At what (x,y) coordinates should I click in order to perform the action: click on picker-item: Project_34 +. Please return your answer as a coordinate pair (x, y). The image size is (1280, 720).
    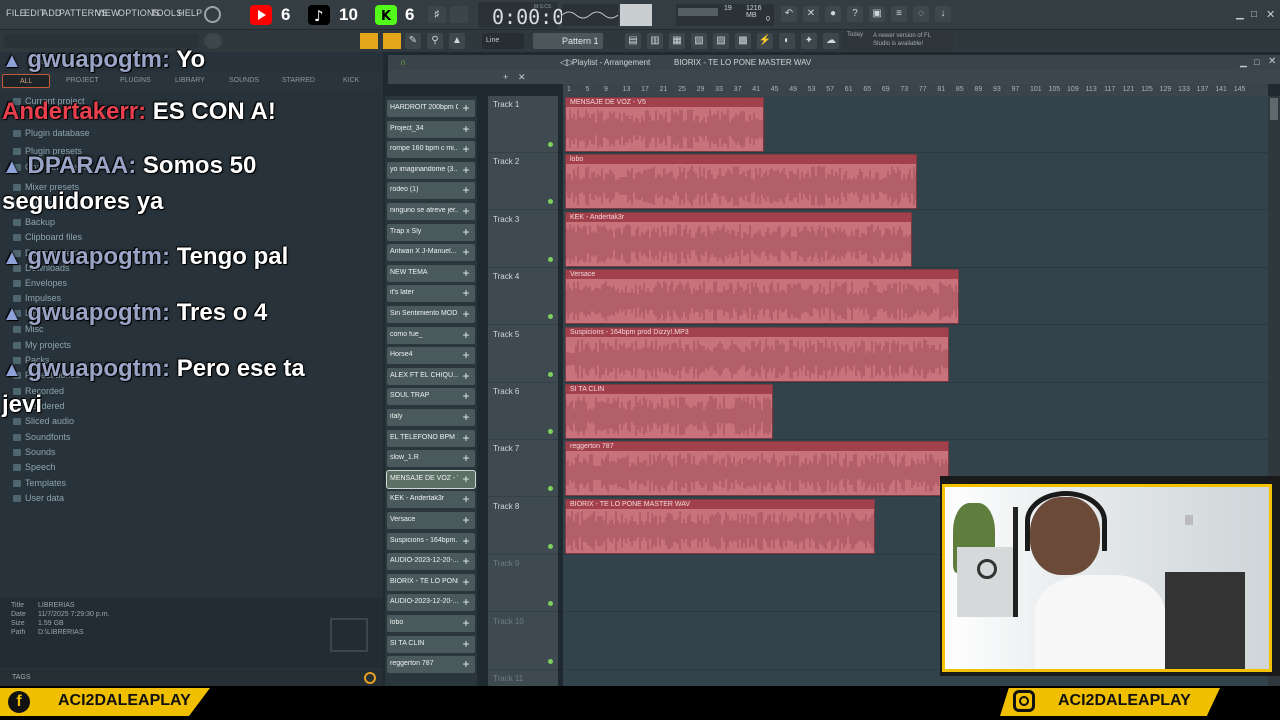
    Looking at the image, I should click on (431, 129).